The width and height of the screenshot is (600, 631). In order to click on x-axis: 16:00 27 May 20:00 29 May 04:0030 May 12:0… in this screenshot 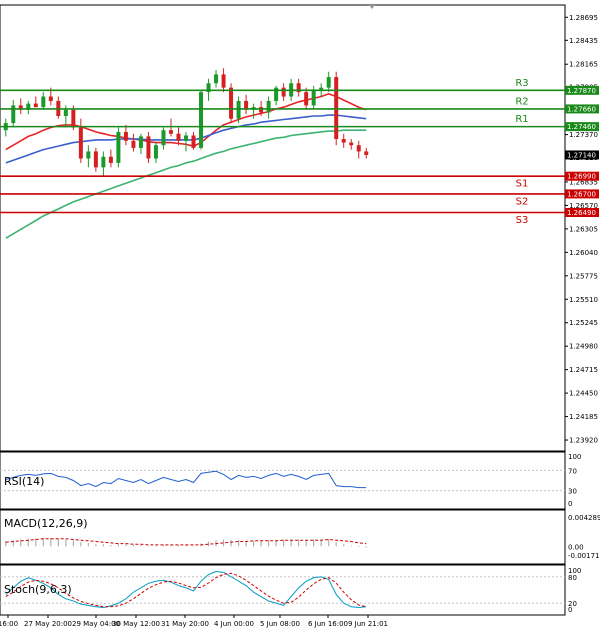, I will do `click(194, 621)`.